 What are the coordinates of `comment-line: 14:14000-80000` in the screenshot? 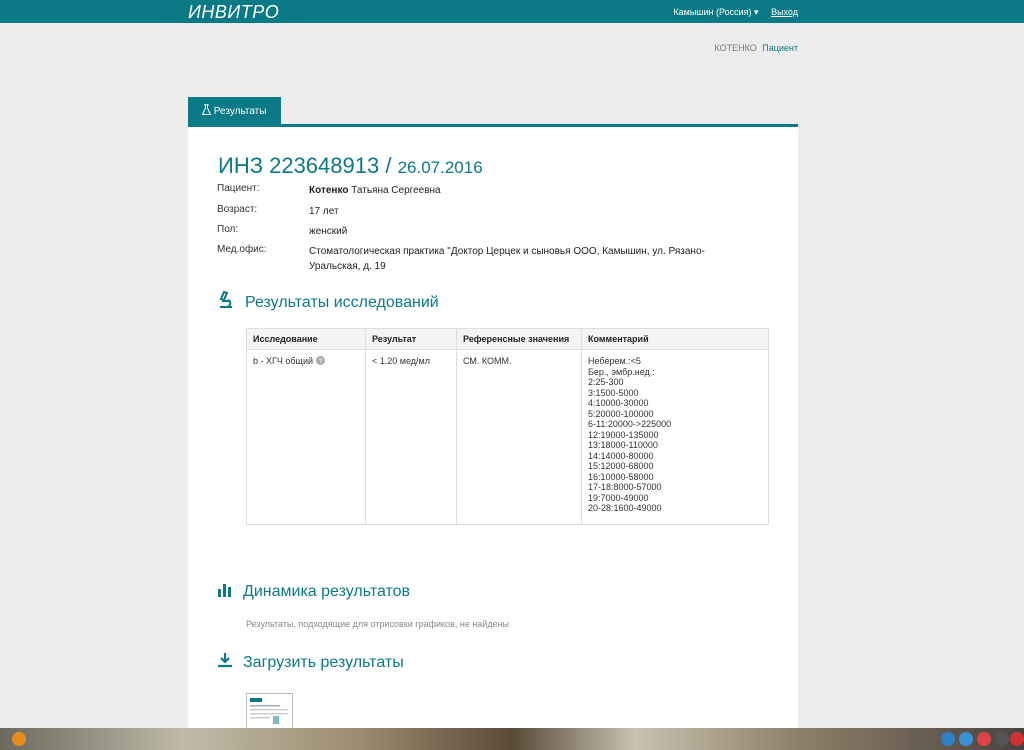 It's located at (621, 455).